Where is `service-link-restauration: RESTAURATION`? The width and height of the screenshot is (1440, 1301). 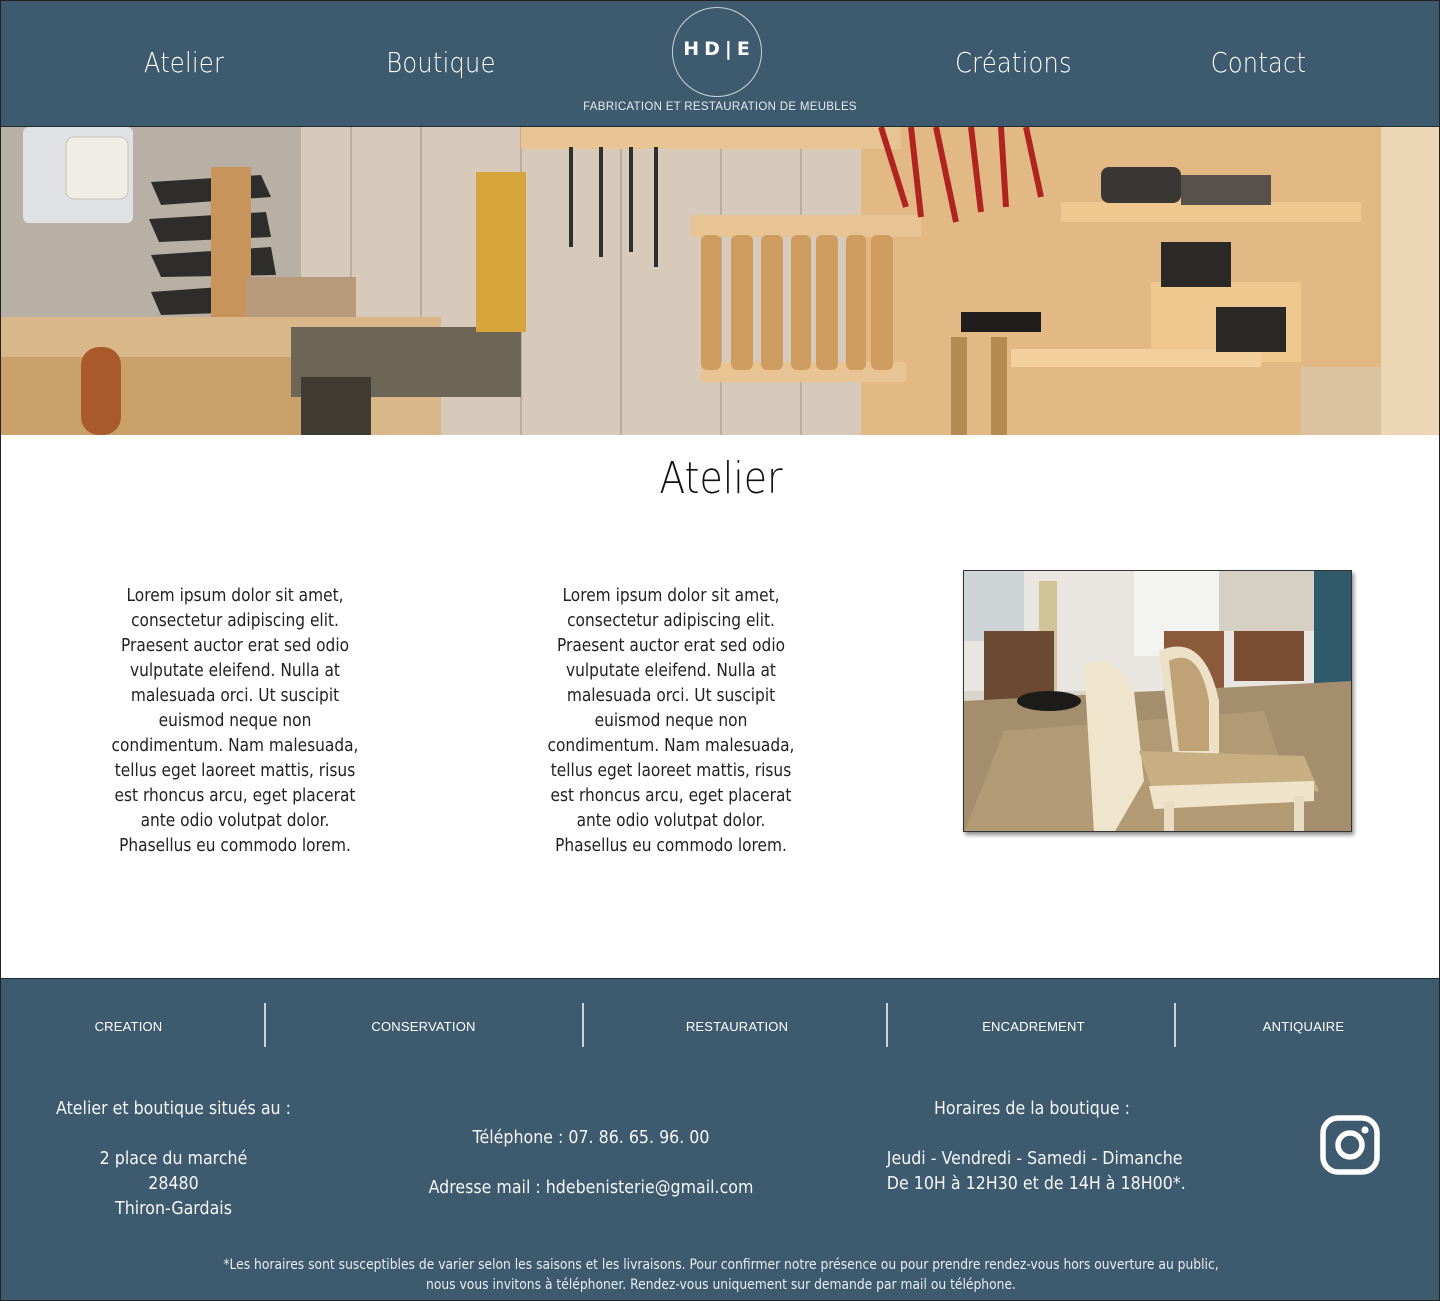 service-link-restauration: RESTAURATION is located at coordinates (737, 1029).